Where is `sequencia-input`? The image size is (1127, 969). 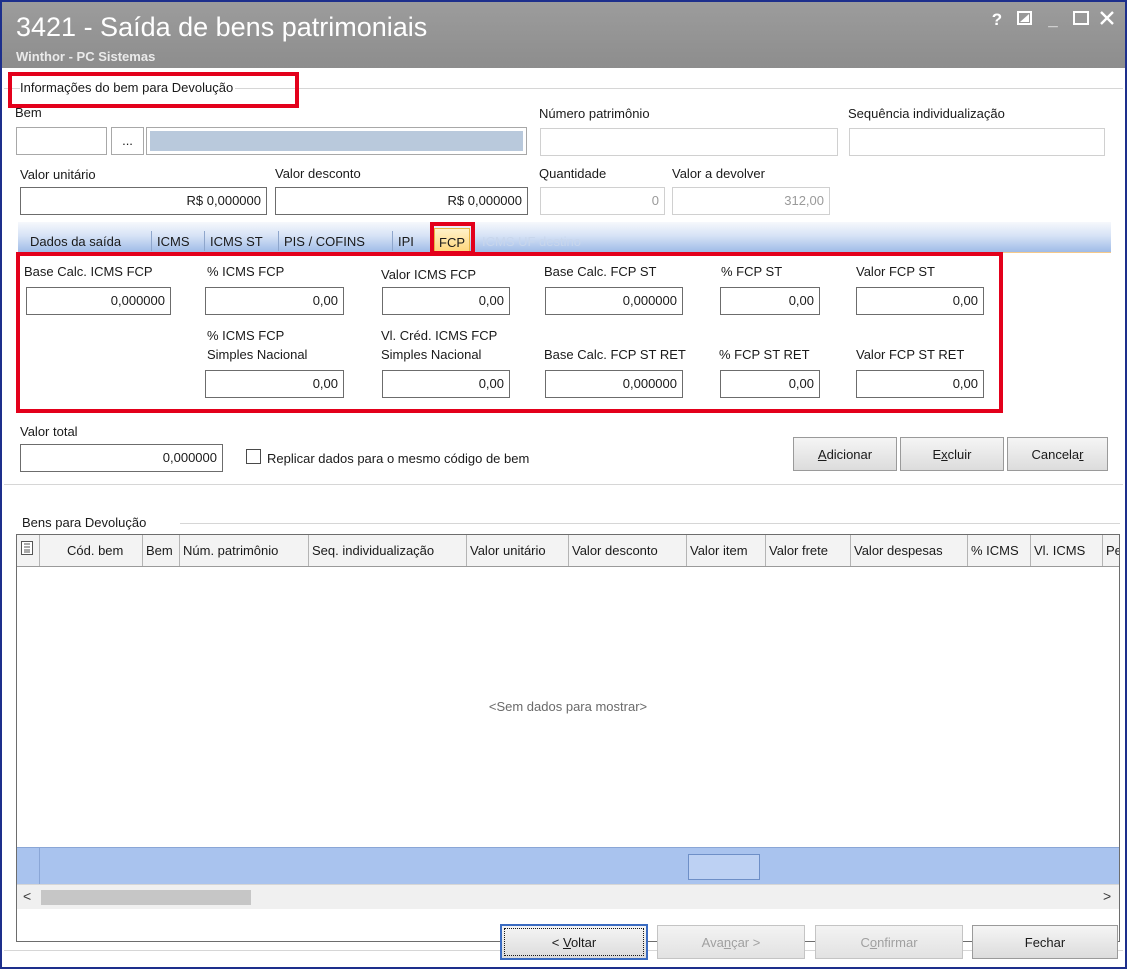
sequencia-input is located at coordinates (977, 142).